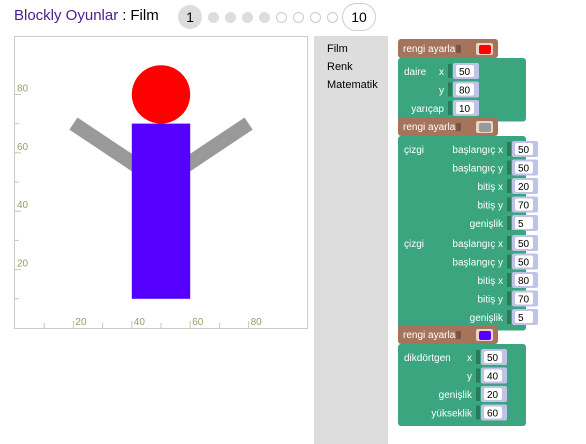 Image resolution: width=586 pixels, height=444 pixels. I want to click on y-axis-label: 20, so click(23, 264).